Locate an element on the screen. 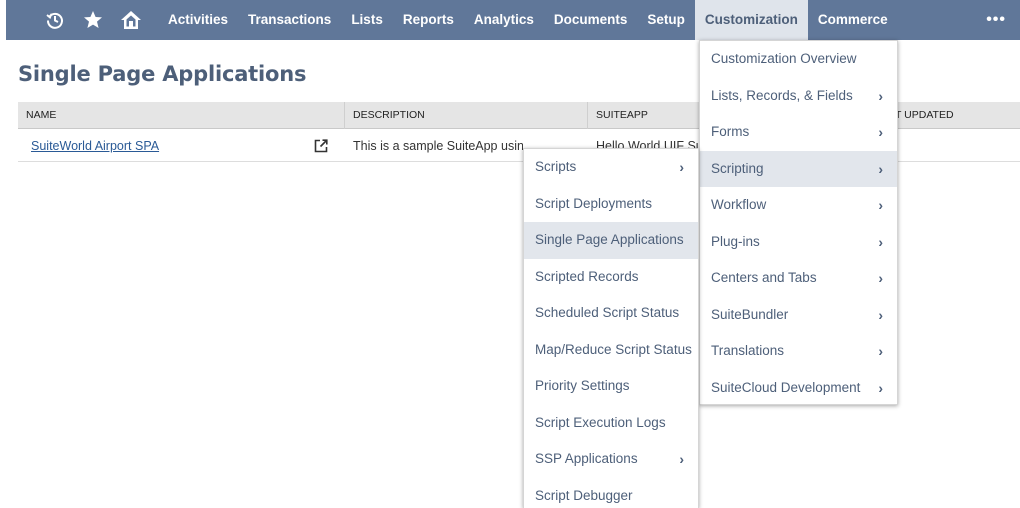  menu-item-plug-ins: Plug-ins › is located at coordinates (798, 242).